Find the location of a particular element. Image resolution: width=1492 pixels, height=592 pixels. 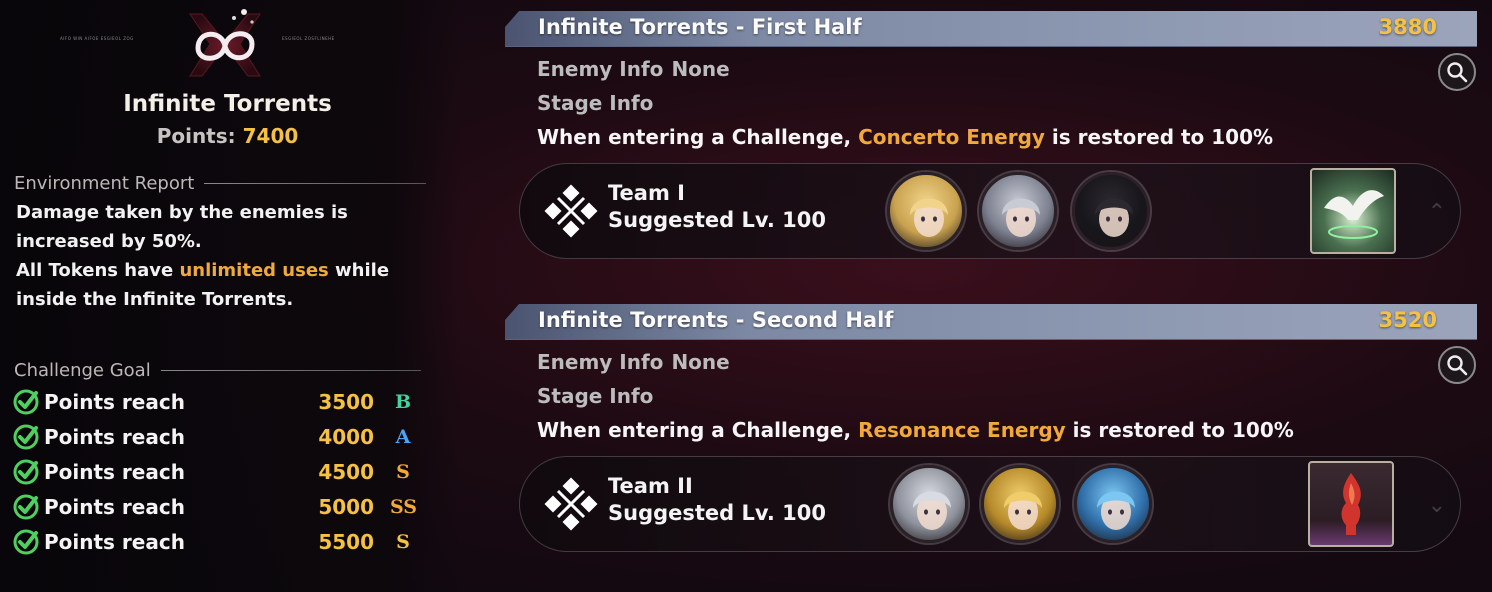

challenge-goal-row: Points reach 5000 SS is located at coordinates (222, 507).